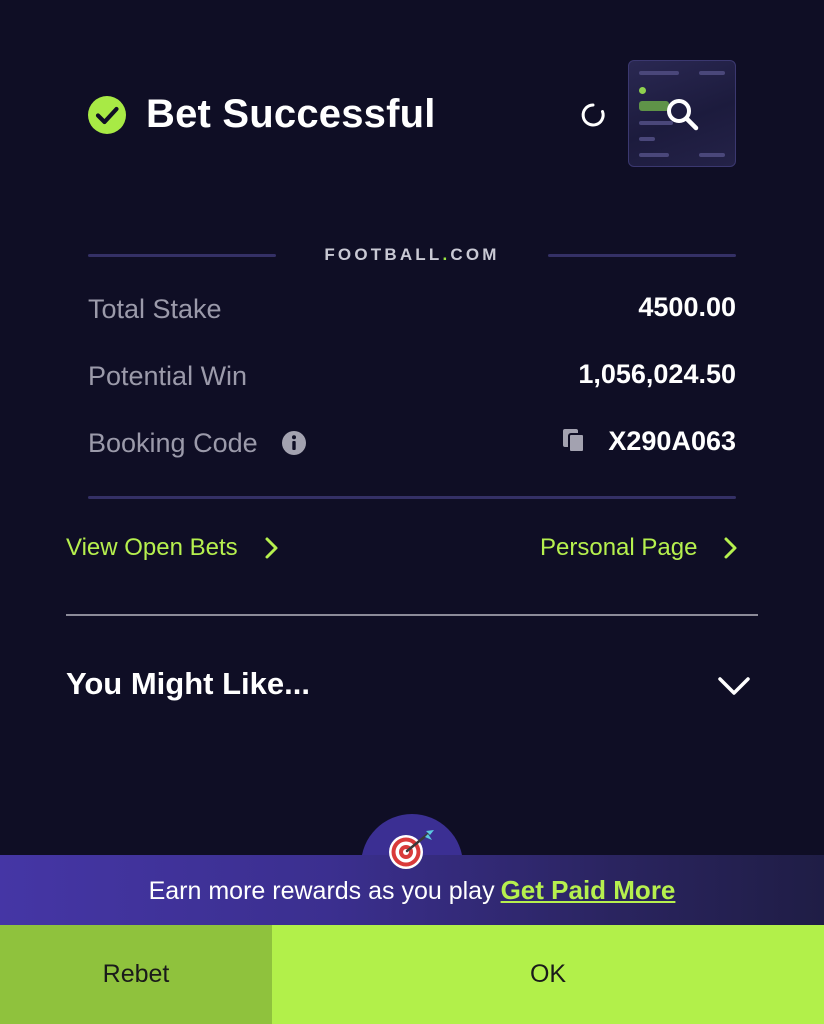  I want to click on target-dart-icon, so click(411, 849).